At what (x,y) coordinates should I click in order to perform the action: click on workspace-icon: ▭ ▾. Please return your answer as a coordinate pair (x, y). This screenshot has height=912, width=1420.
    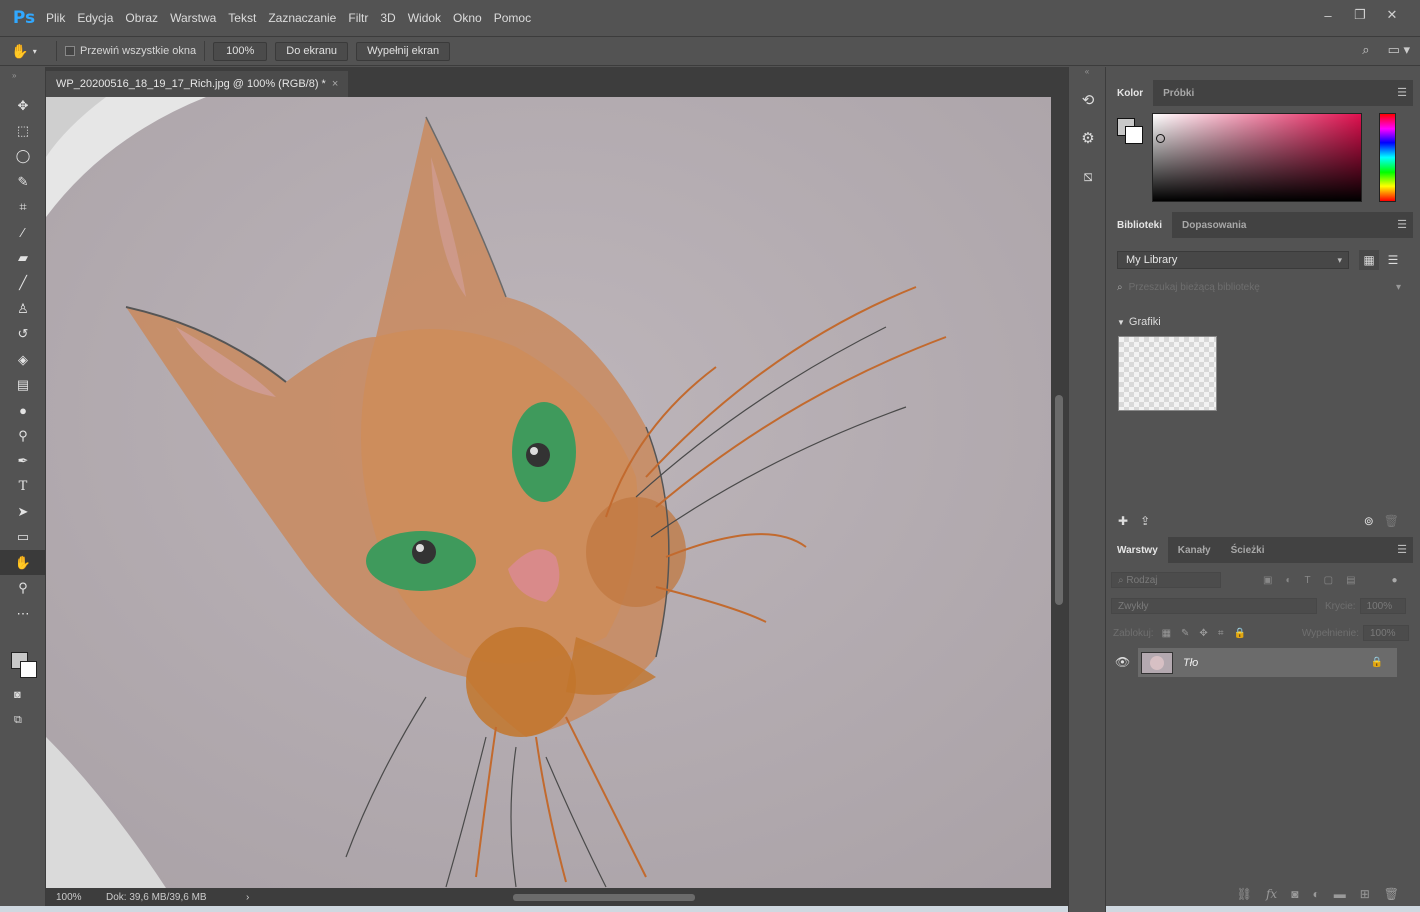
    Looking at the image, I should click on (1399, 50).